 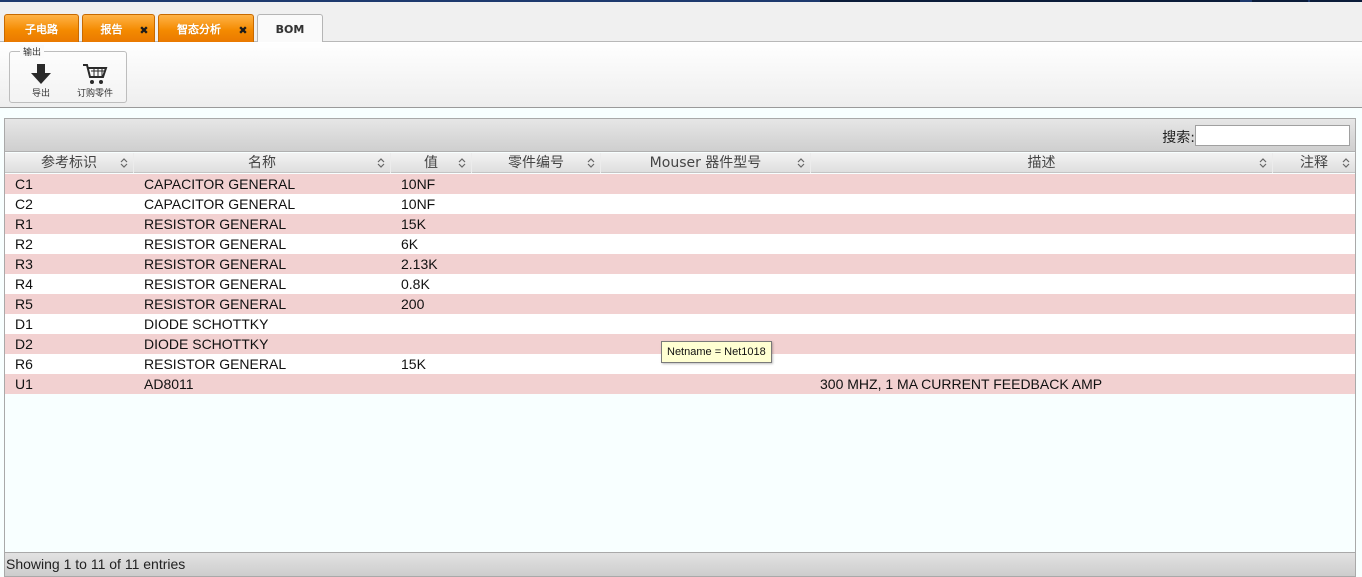 I want to click on shopping-cart-icon, so click(x=95, y=74).